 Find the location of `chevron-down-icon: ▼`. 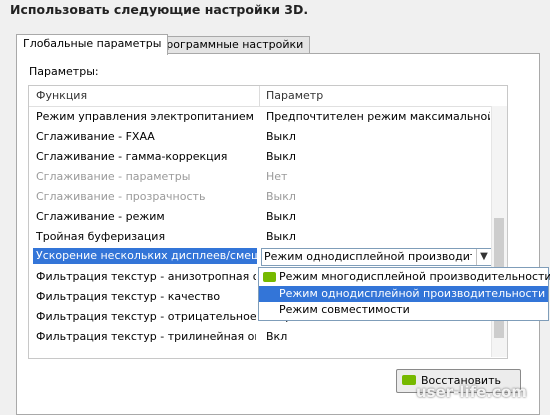

chevron-down-icon: ▼ is located at coordinates (483, 257).